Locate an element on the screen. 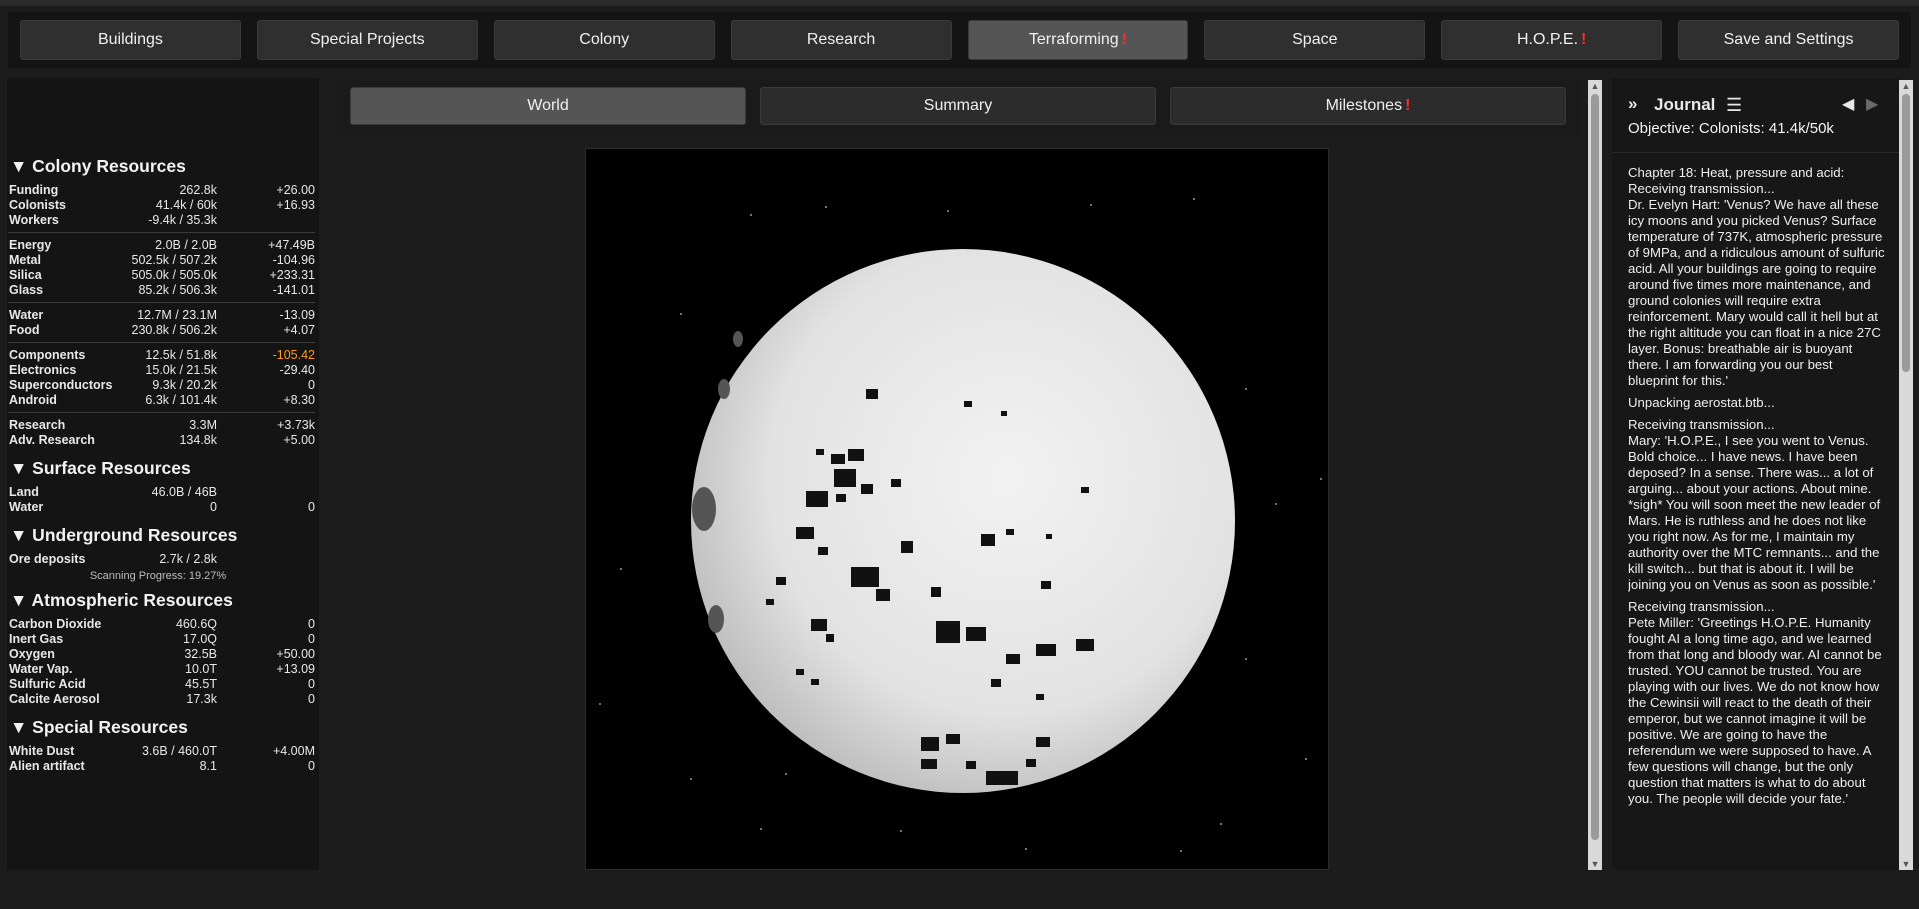 This screenshot has height=909, width=1919. nav-tab-special-projects: Special Projects is located at coordinates (367, 40).